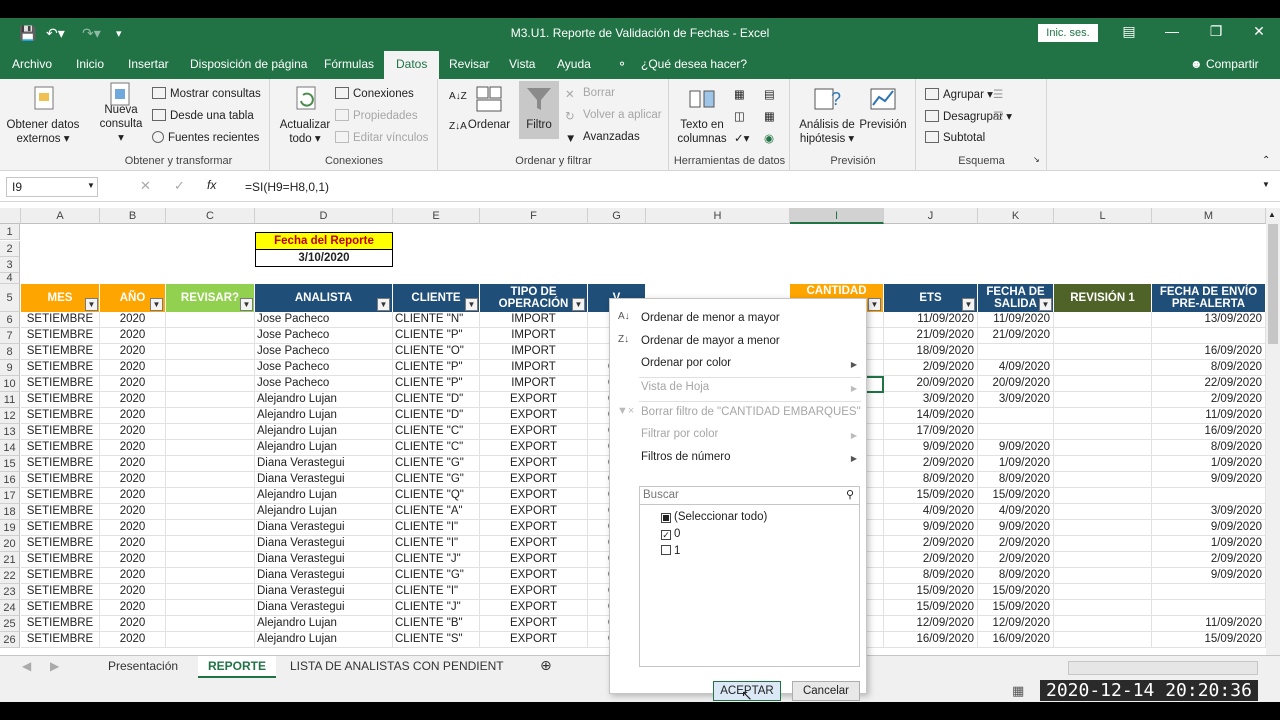 This screenshot has width=1280, height=720. I want to click on data-validation-icon: ✓▾, so click(741, 138).